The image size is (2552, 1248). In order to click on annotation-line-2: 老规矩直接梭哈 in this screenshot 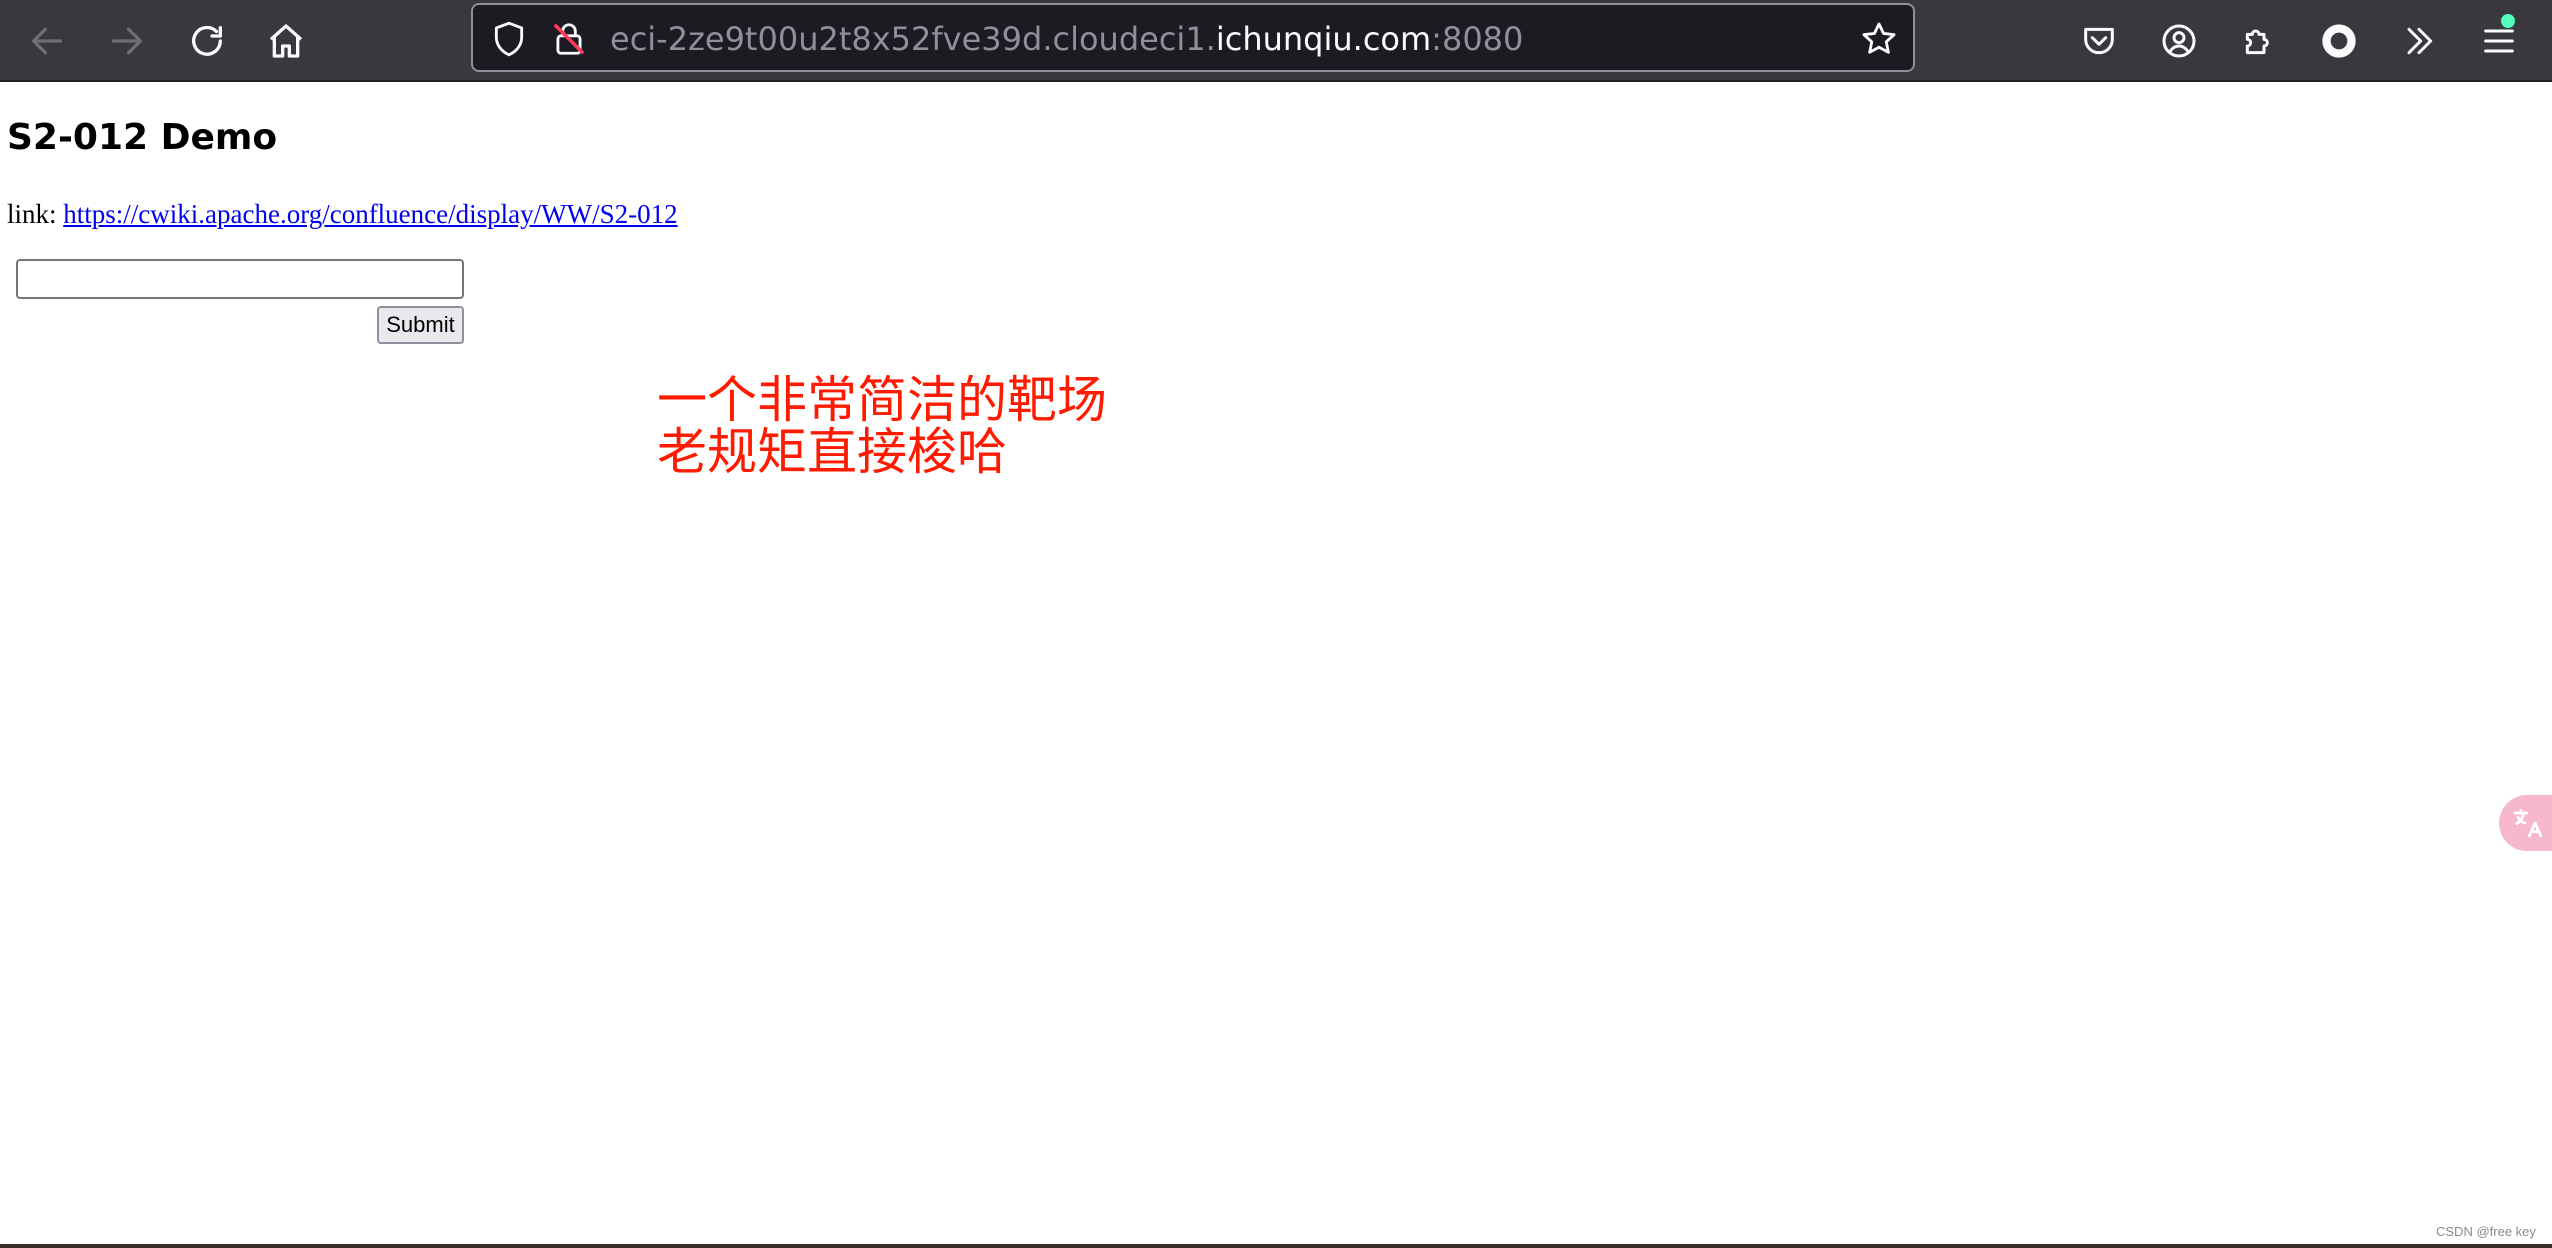, I will do `click(832, 452)`.